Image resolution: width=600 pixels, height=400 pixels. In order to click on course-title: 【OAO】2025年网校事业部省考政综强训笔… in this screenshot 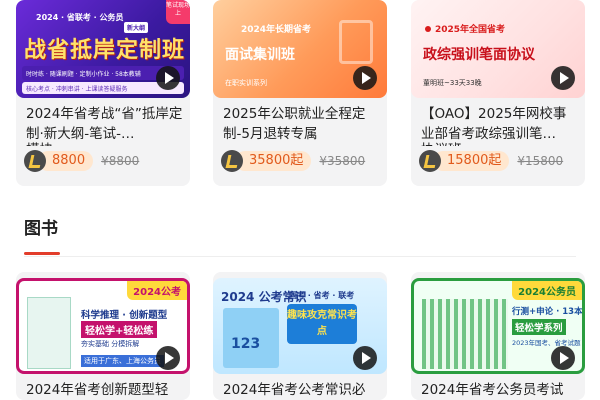, I will do `click(500, 123)`.